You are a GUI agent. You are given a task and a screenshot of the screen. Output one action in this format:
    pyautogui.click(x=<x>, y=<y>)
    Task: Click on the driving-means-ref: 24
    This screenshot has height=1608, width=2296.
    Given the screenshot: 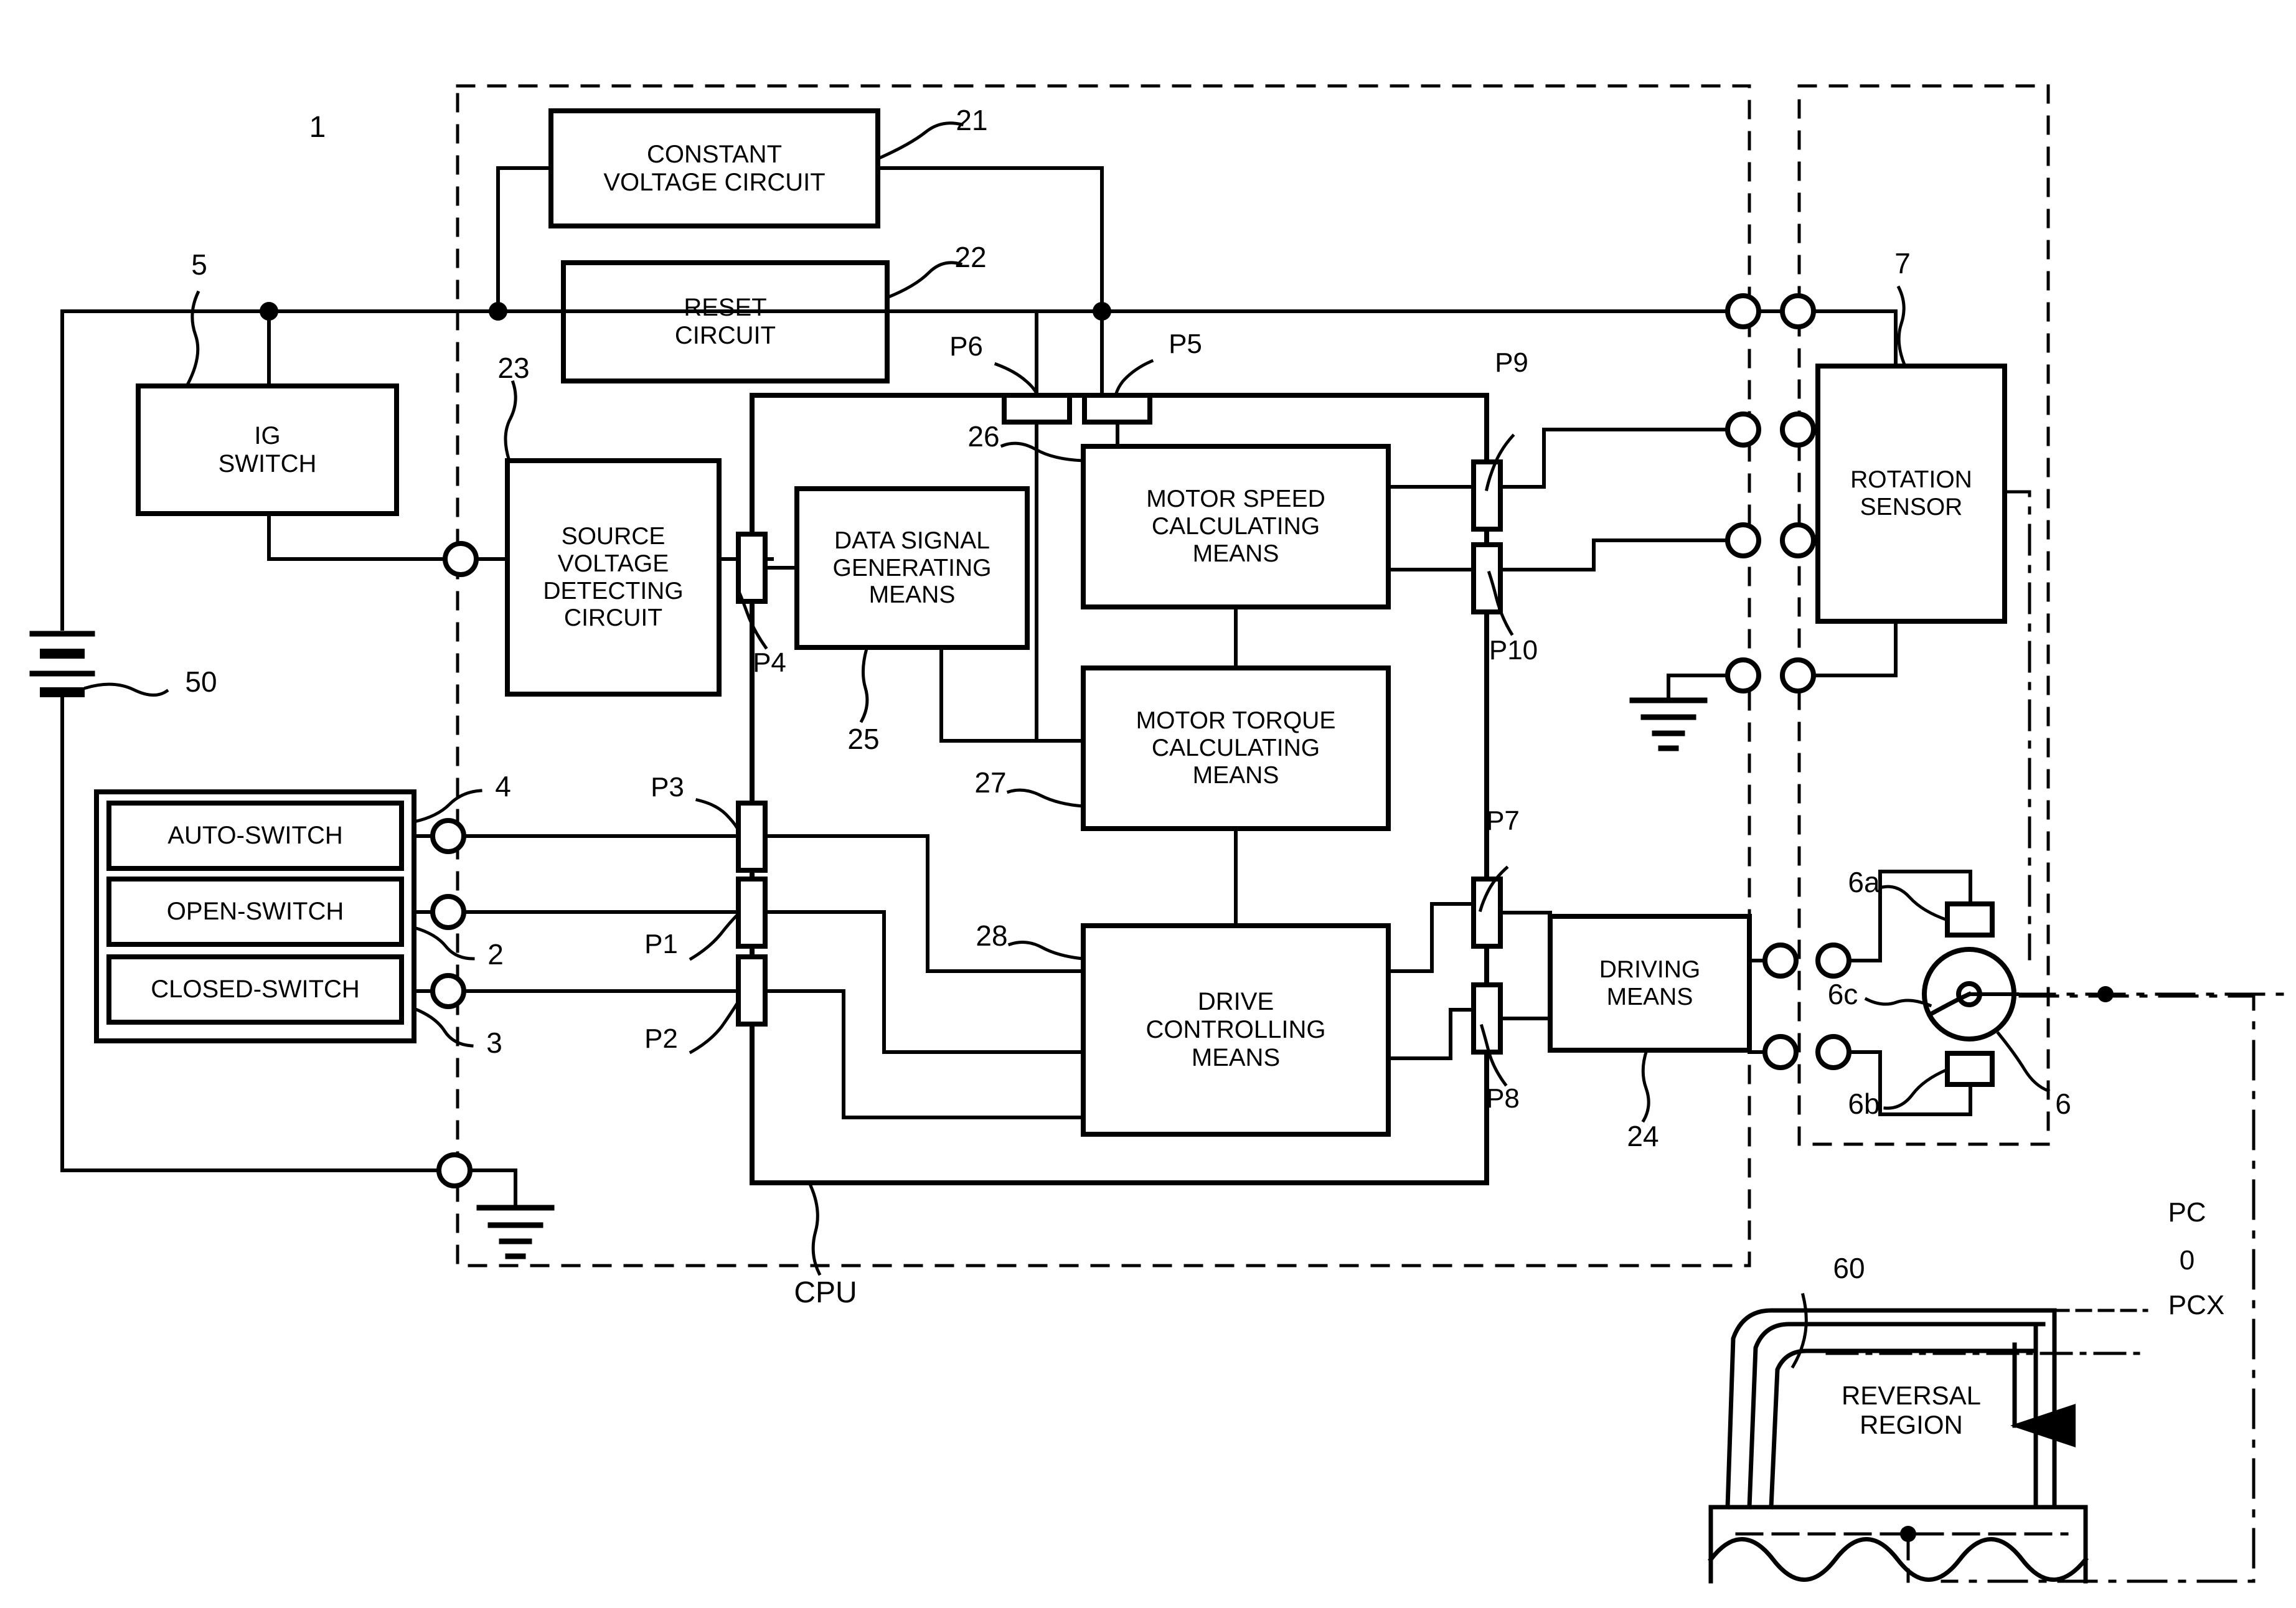 What is the action you would take?
    pyautogui.click(x=1643, y=1136)
    